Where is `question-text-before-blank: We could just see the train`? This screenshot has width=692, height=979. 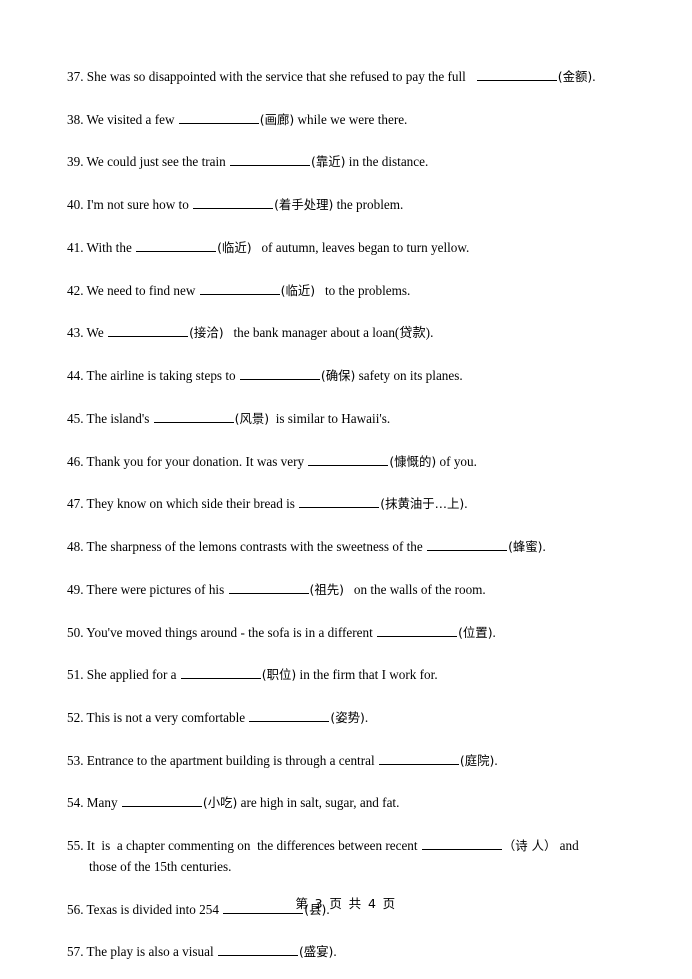
question-text-before-blank: We could just see the train is located at coordinates (158, 162).